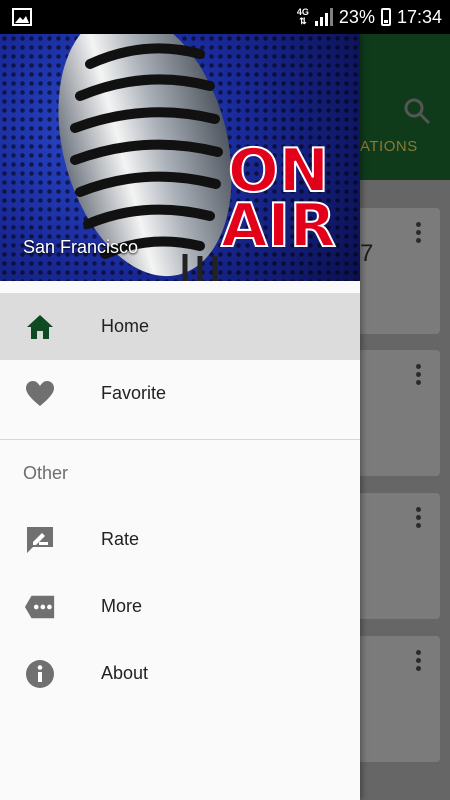 This screenshot has height=800, width=450. Describe the element at coordinates (40, 540) in the screenshot. I see `rate-icon` at that location.